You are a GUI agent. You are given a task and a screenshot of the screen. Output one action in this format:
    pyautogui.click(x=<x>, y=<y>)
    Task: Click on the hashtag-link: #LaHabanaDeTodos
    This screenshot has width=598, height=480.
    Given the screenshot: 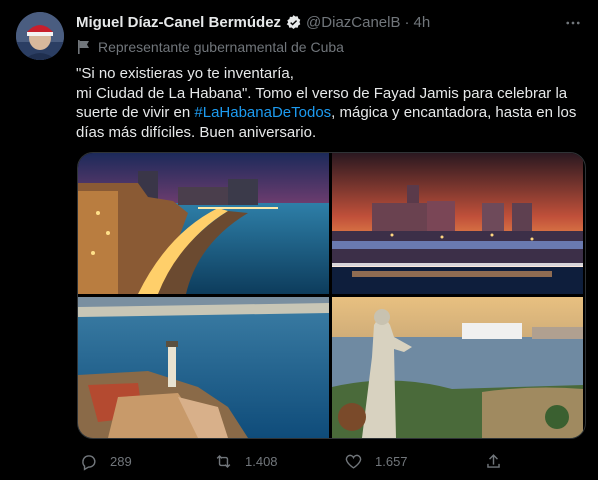 What is the action you would take?
    pyautogui.click(x=262, y=112)
    